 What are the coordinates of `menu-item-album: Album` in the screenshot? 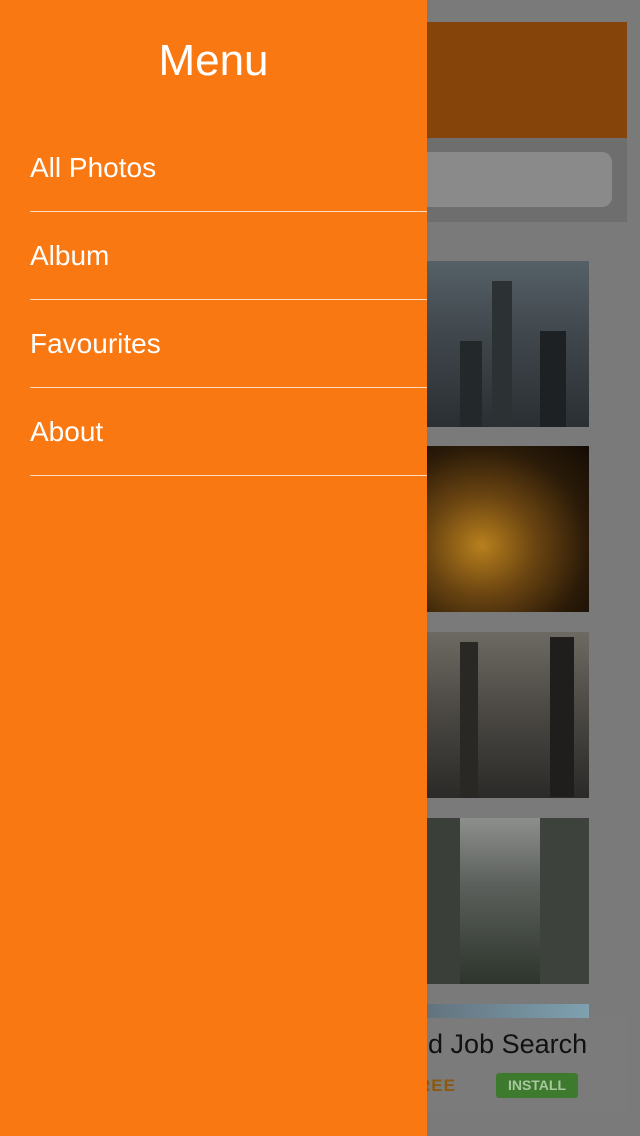 It's located at (228, 256).